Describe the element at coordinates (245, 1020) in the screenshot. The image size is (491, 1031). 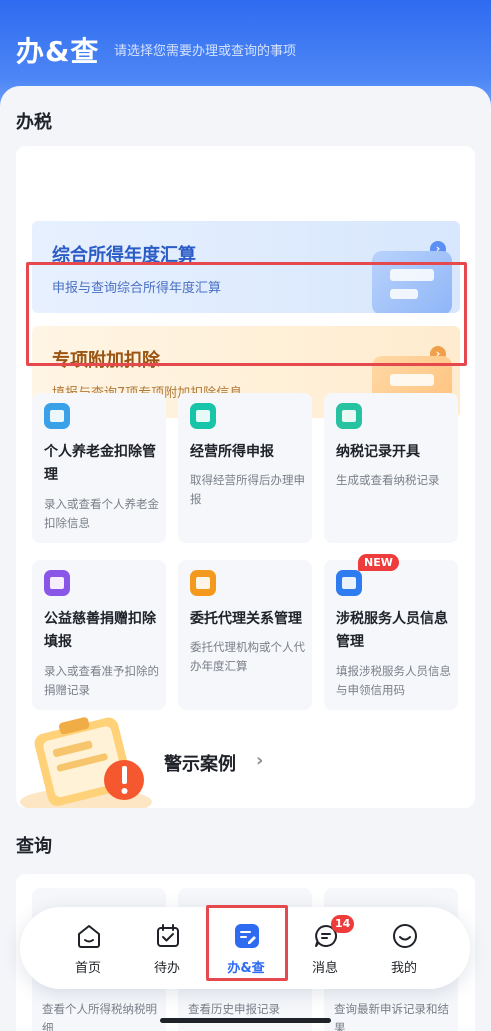
I see `home-indicator` at that location.